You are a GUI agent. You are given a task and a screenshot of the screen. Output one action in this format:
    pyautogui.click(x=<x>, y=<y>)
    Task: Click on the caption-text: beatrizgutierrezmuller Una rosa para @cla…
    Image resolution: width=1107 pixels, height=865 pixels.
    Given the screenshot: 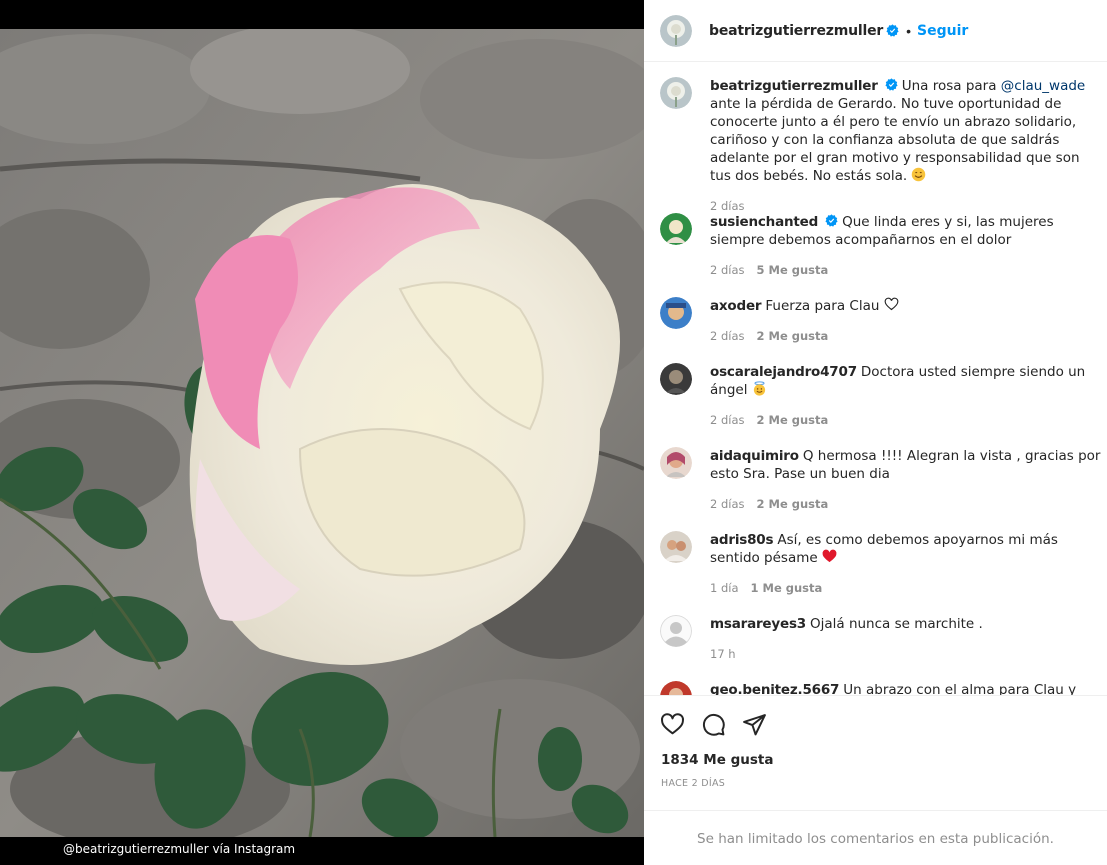 What is the action you would take?
    pyautogui.click(x=906, y=131)
    